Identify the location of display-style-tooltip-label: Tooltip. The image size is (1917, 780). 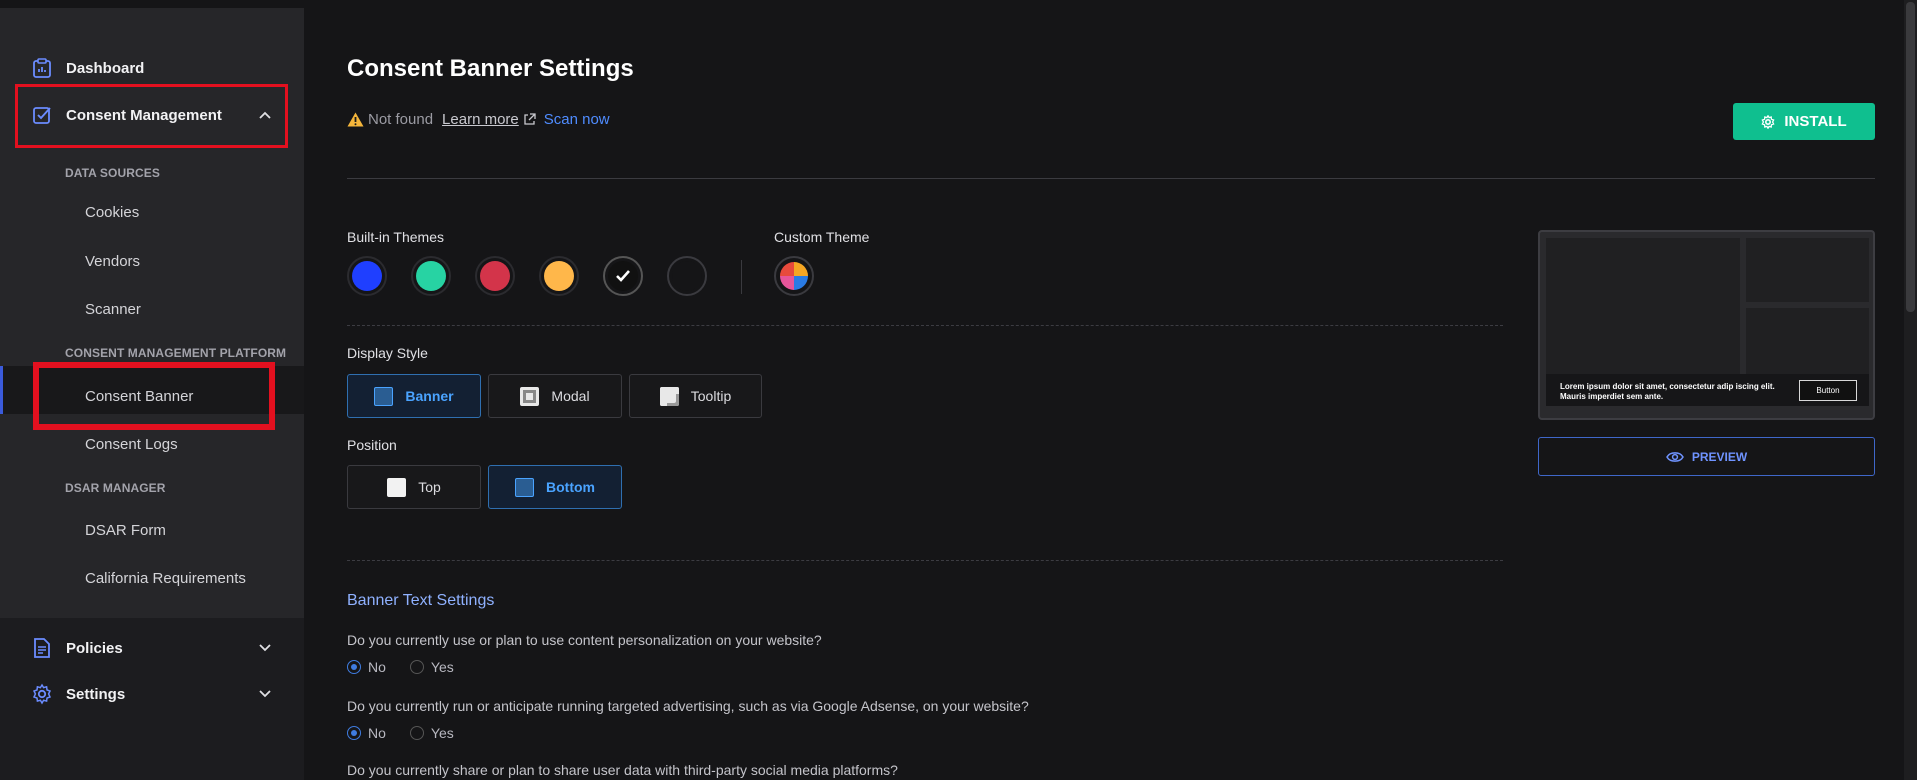
(711, 396).